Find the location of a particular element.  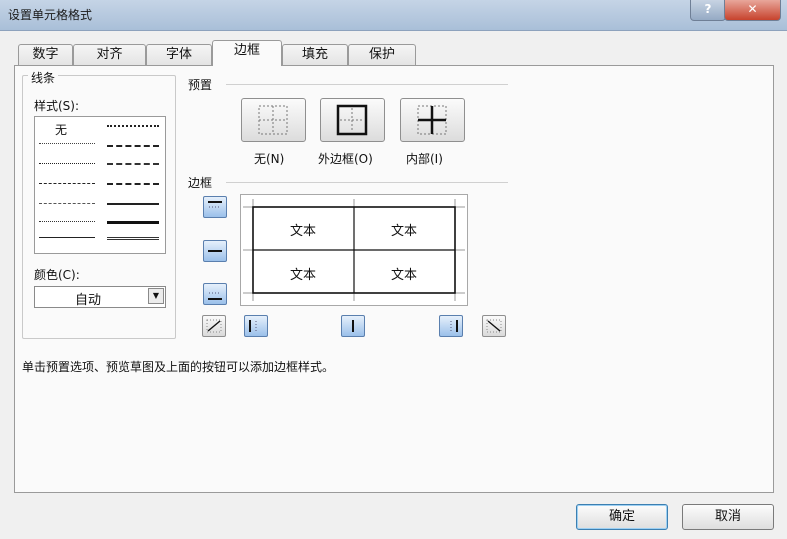

help-icon: ? is located at coordinates (708, 9).